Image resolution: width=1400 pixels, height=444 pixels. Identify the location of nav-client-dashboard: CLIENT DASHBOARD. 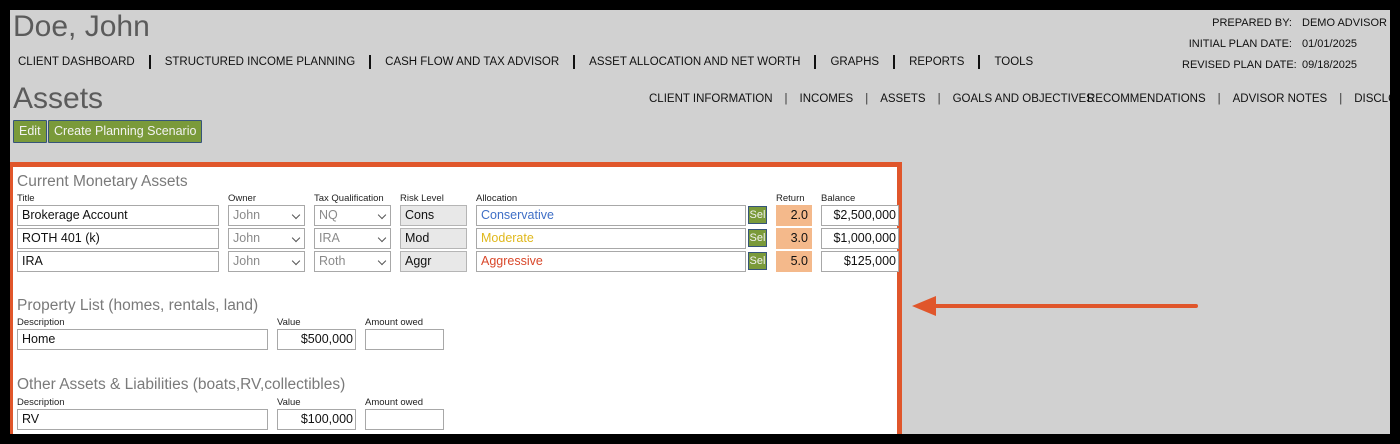
(76, 62).